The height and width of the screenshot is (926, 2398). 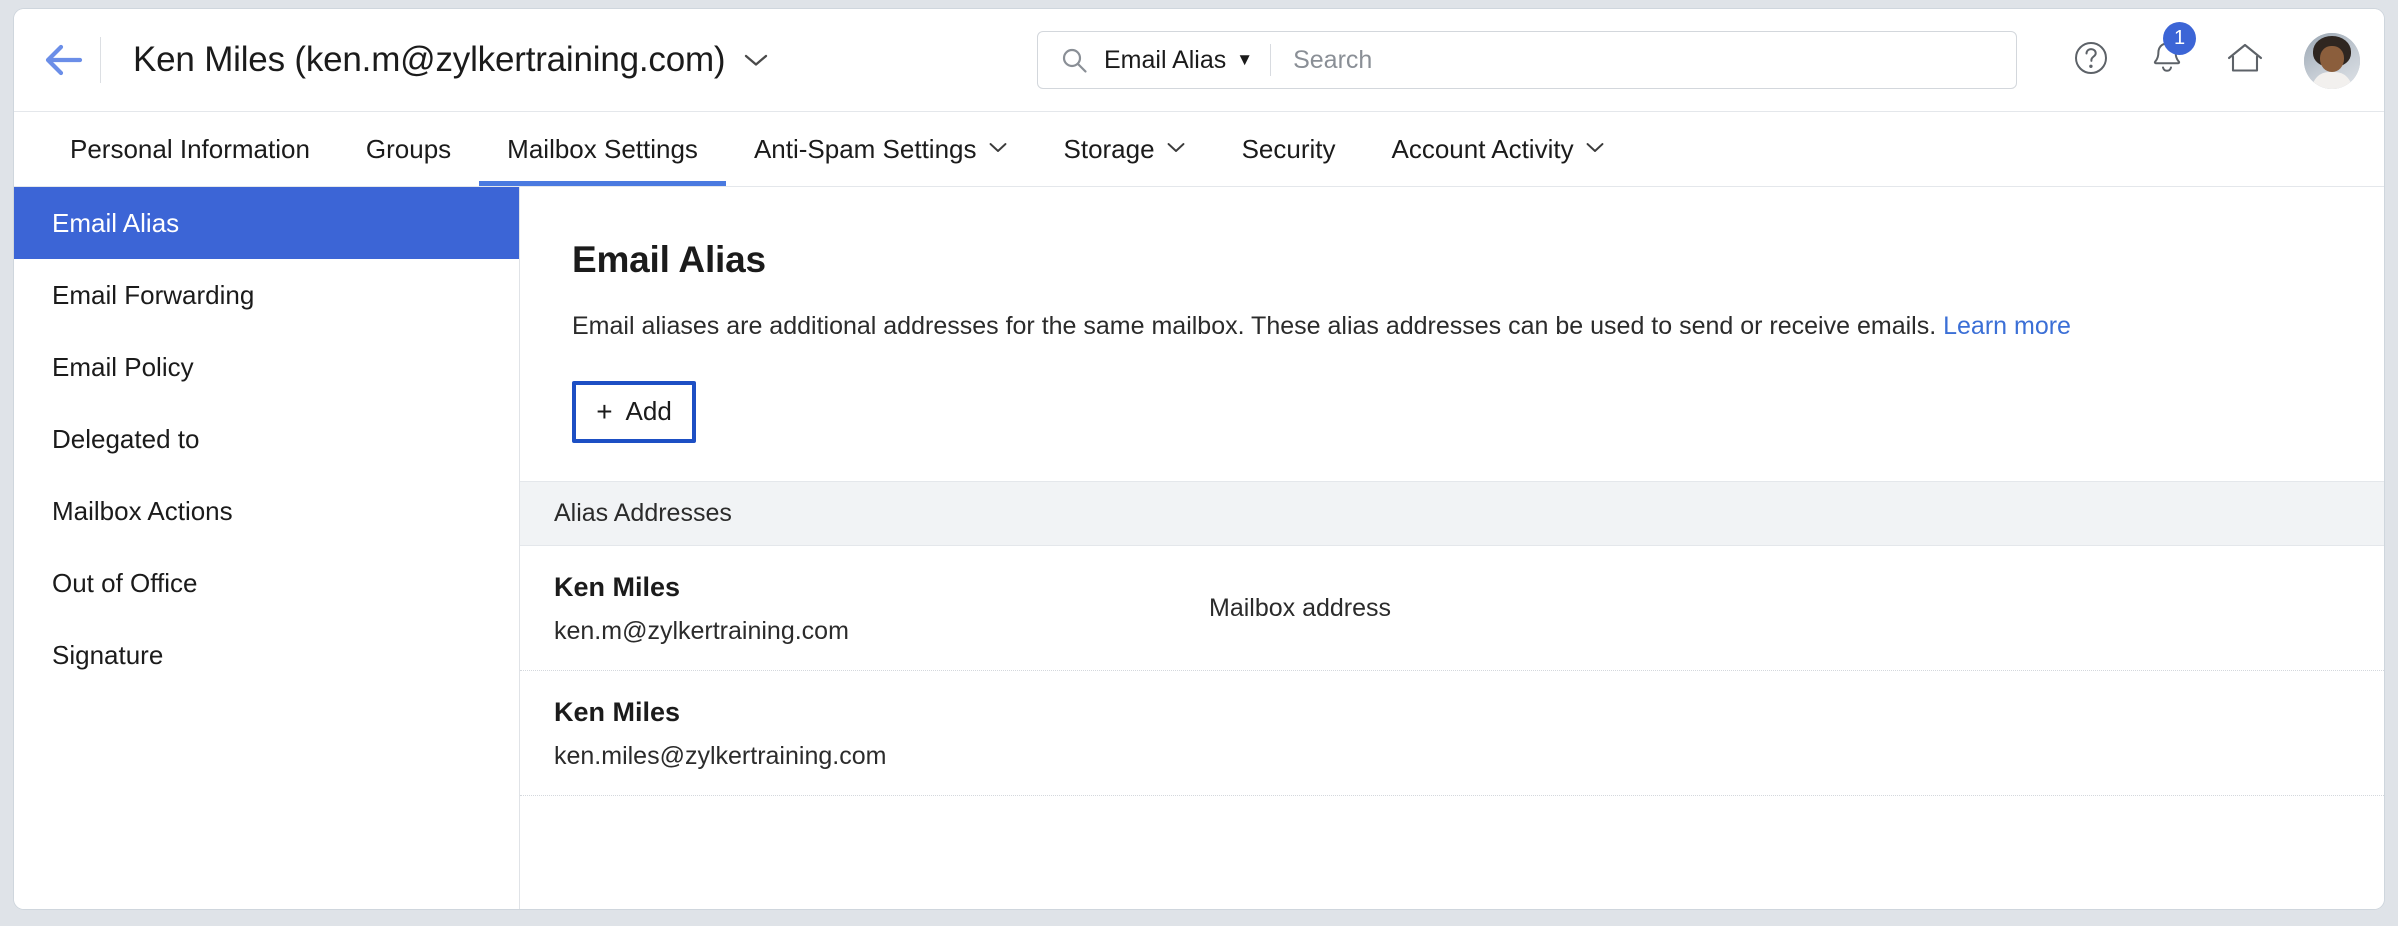 What do you see at coordinates (604, 411) in the screenshot?
I see `plus-icon: +` at bounding box center [604, 411].